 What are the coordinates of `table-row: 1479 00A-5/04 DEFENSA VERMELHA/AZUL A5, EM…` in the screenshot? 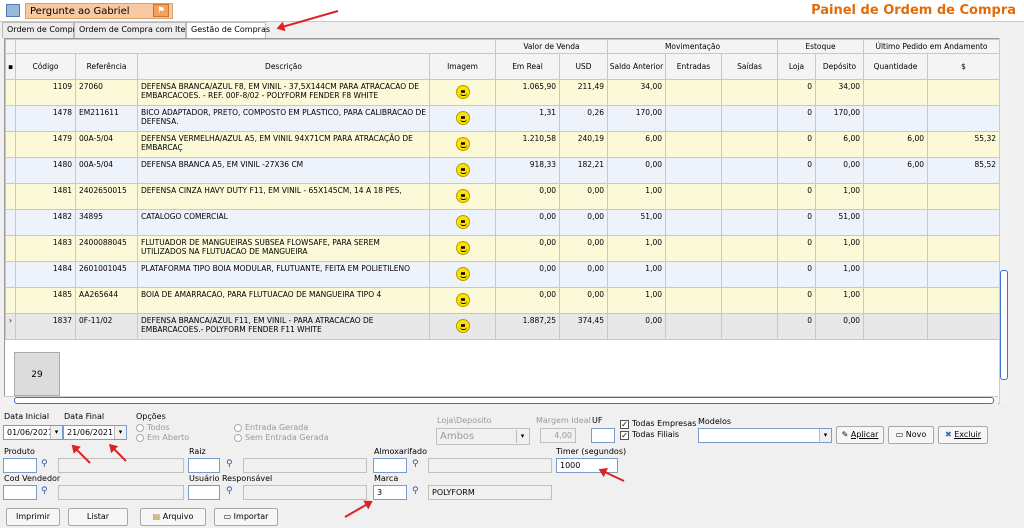 It's located at (502, 144).